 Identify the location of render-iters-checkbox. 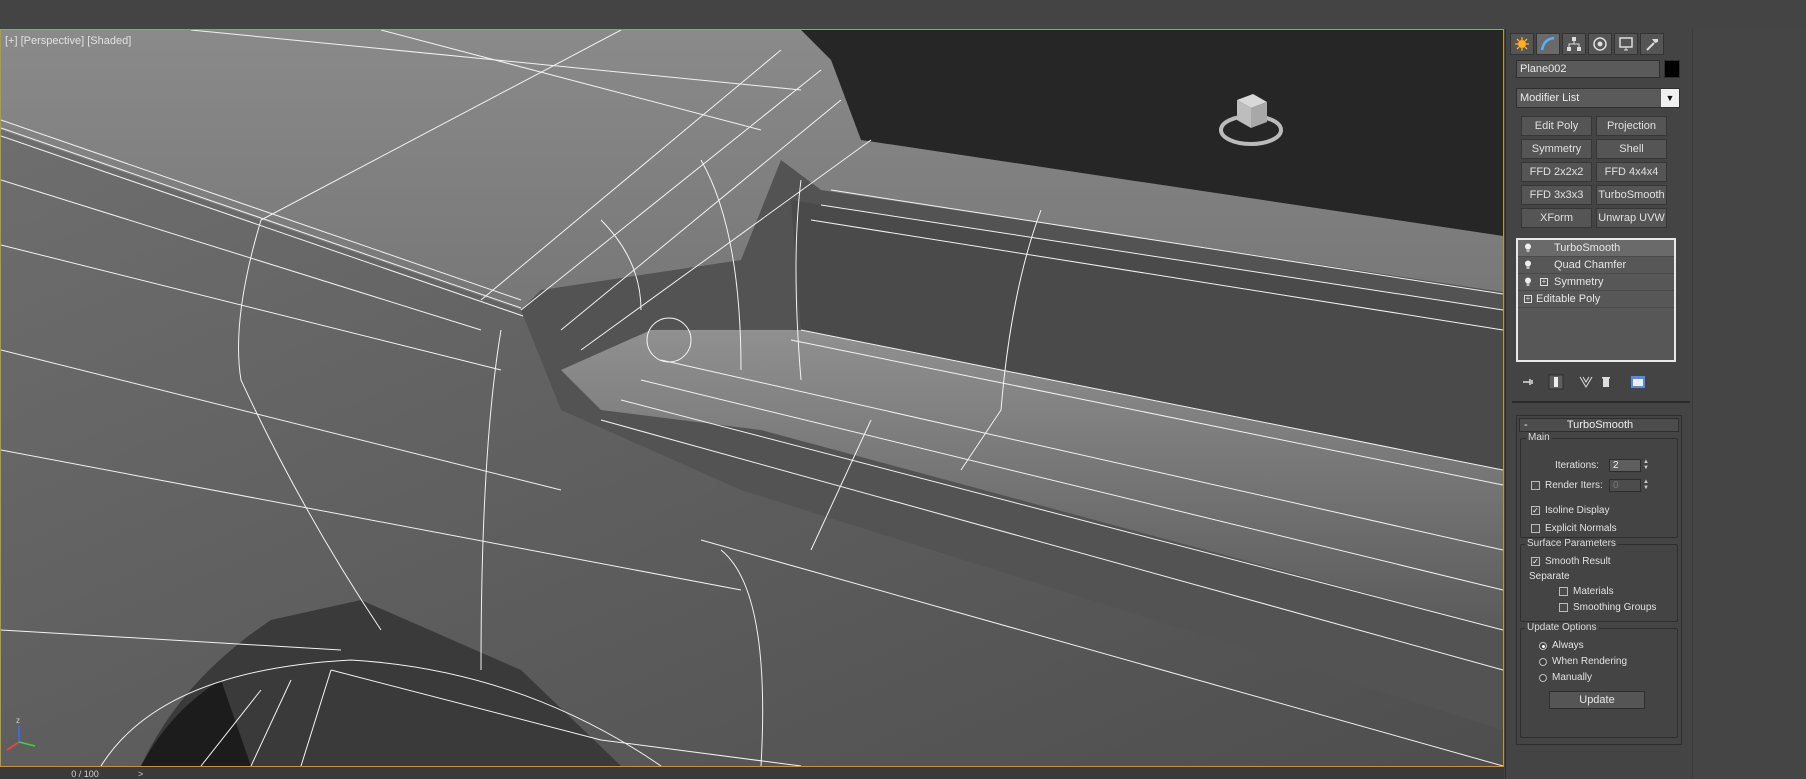
(1535, 485).